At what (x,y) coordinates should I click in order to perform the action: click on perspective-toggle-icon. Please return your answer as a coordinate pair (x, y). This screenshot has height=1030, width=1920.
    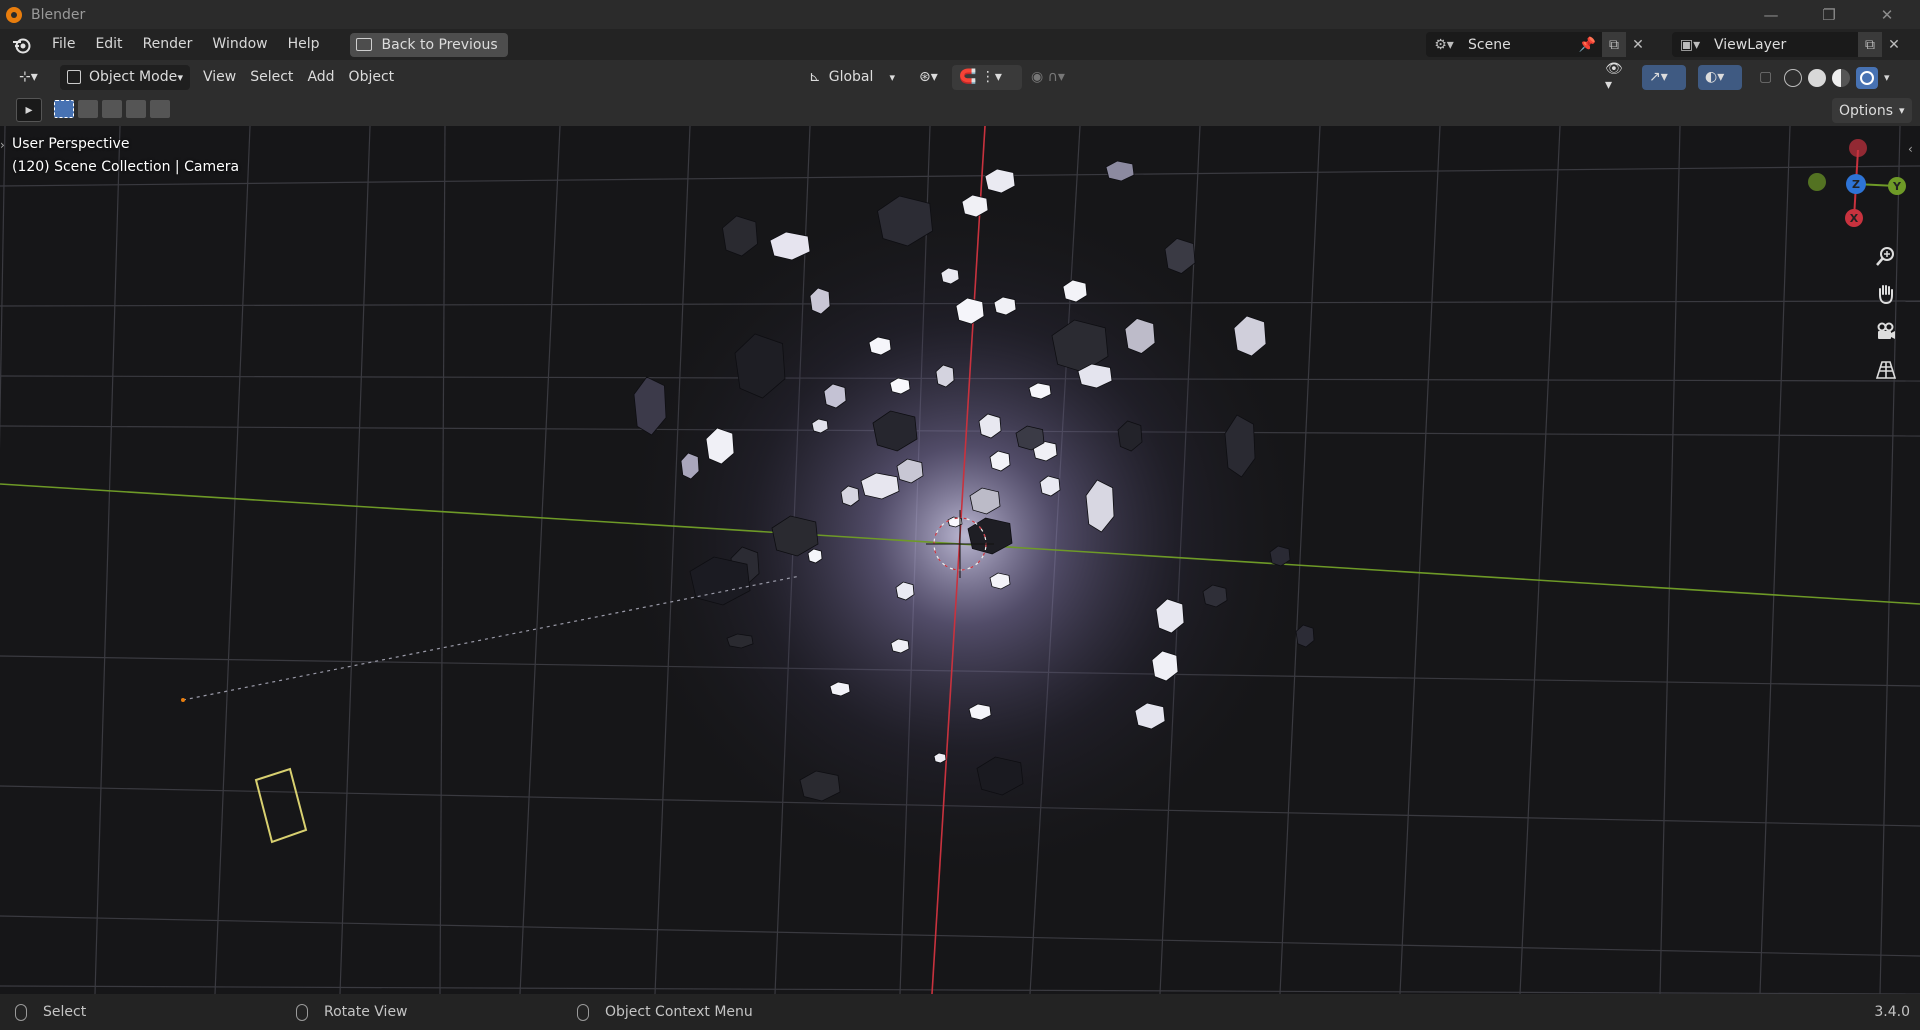
    Looking at the image, I should click on (1886, 370).